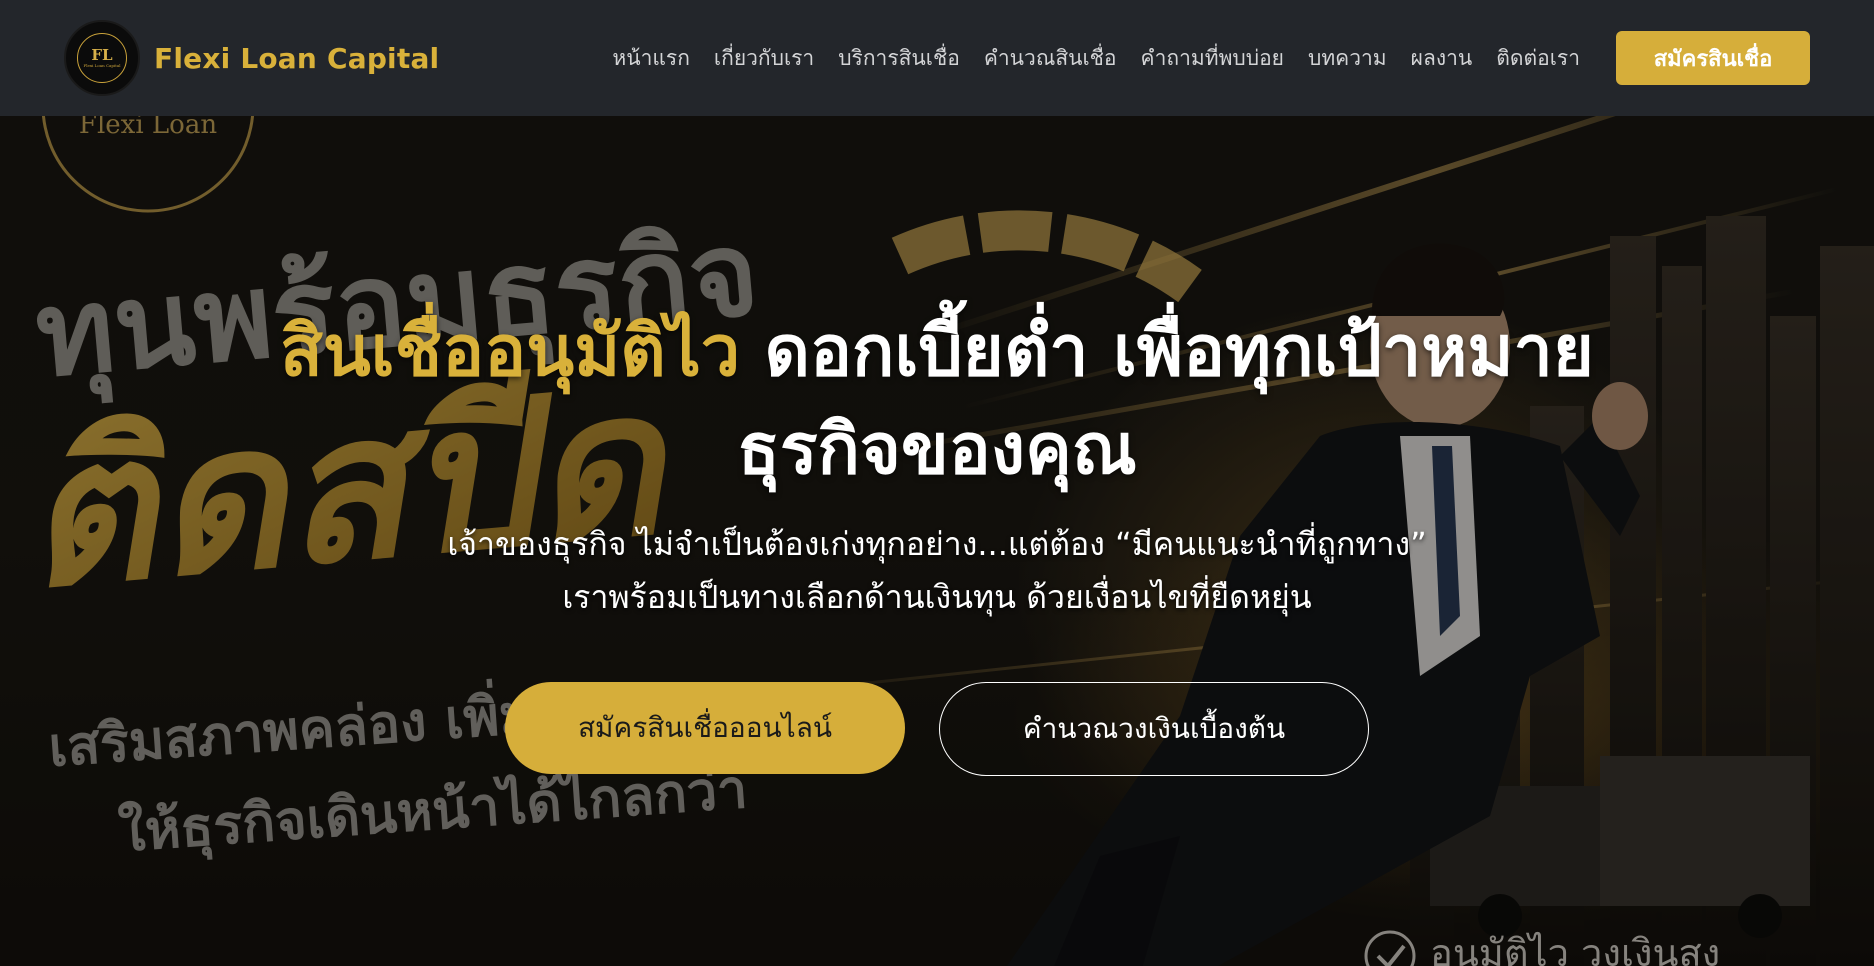  Describe the element at coordinates (1050, 58) in the screenshot. I see `nav-item-loan-calculator: คำนวณสินเชื่อ` at that location.